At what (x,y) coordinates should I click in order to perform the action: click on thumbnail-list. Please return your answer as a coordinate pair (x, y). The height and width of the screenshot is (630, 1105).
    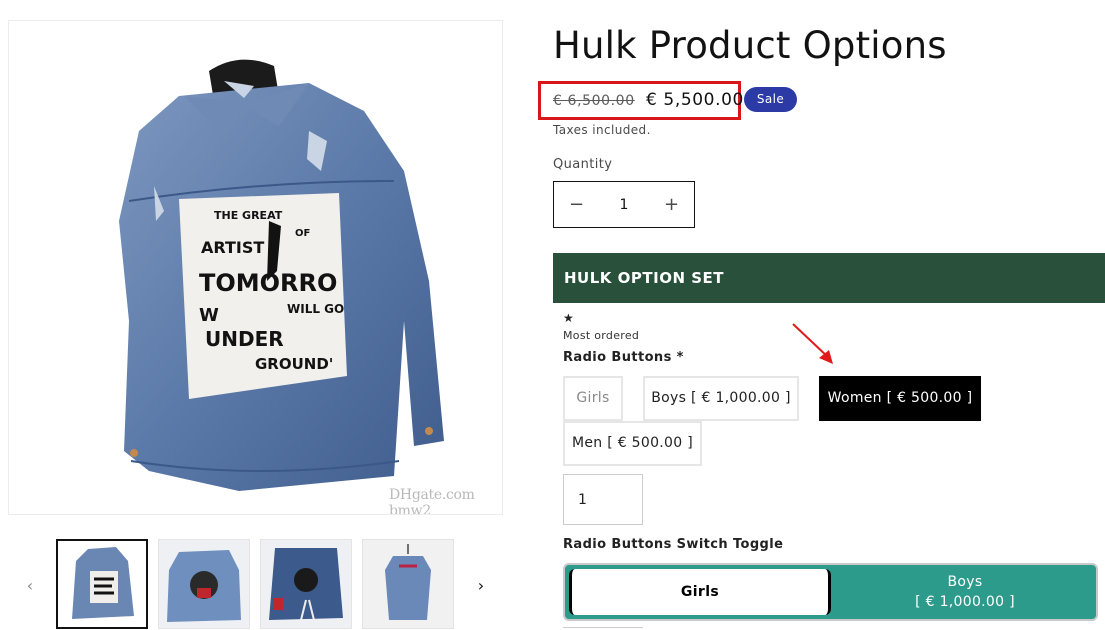
    Looking at the image, I should click on (255, 584).